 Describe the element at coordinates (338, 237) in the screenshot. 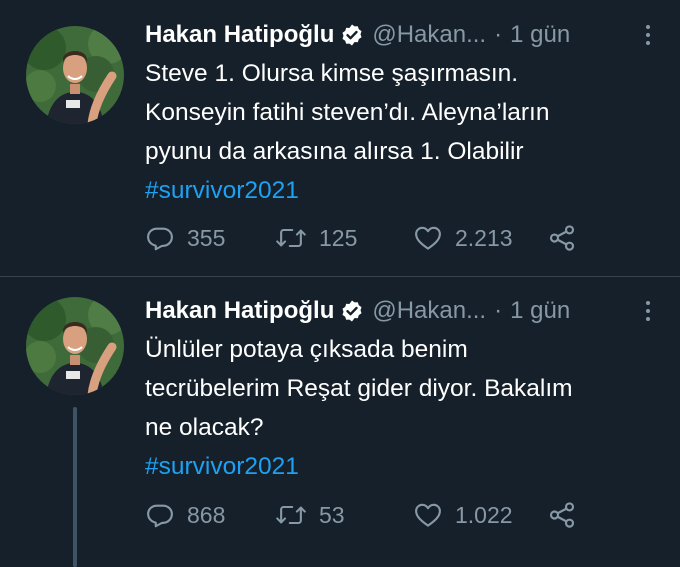

I see `retweet-count: 125` at that location.